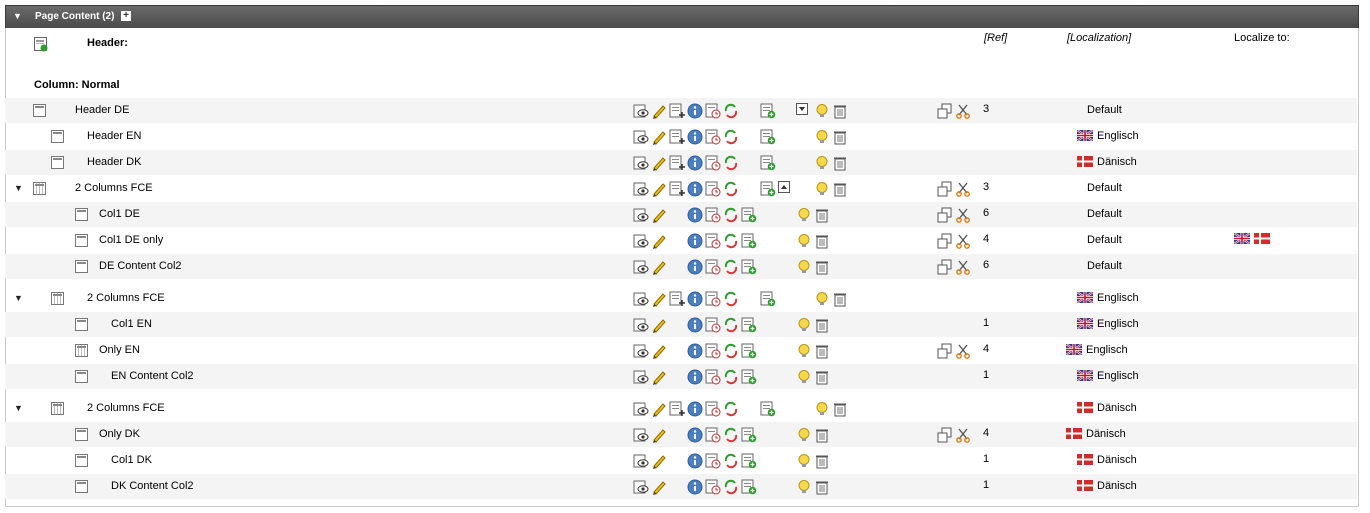 Image resolution: width=1370 pixels, height=513 pixels. Describe the element at coordinates (119, 350) in the screenshot. I see `row-label: Only EN` at that location.